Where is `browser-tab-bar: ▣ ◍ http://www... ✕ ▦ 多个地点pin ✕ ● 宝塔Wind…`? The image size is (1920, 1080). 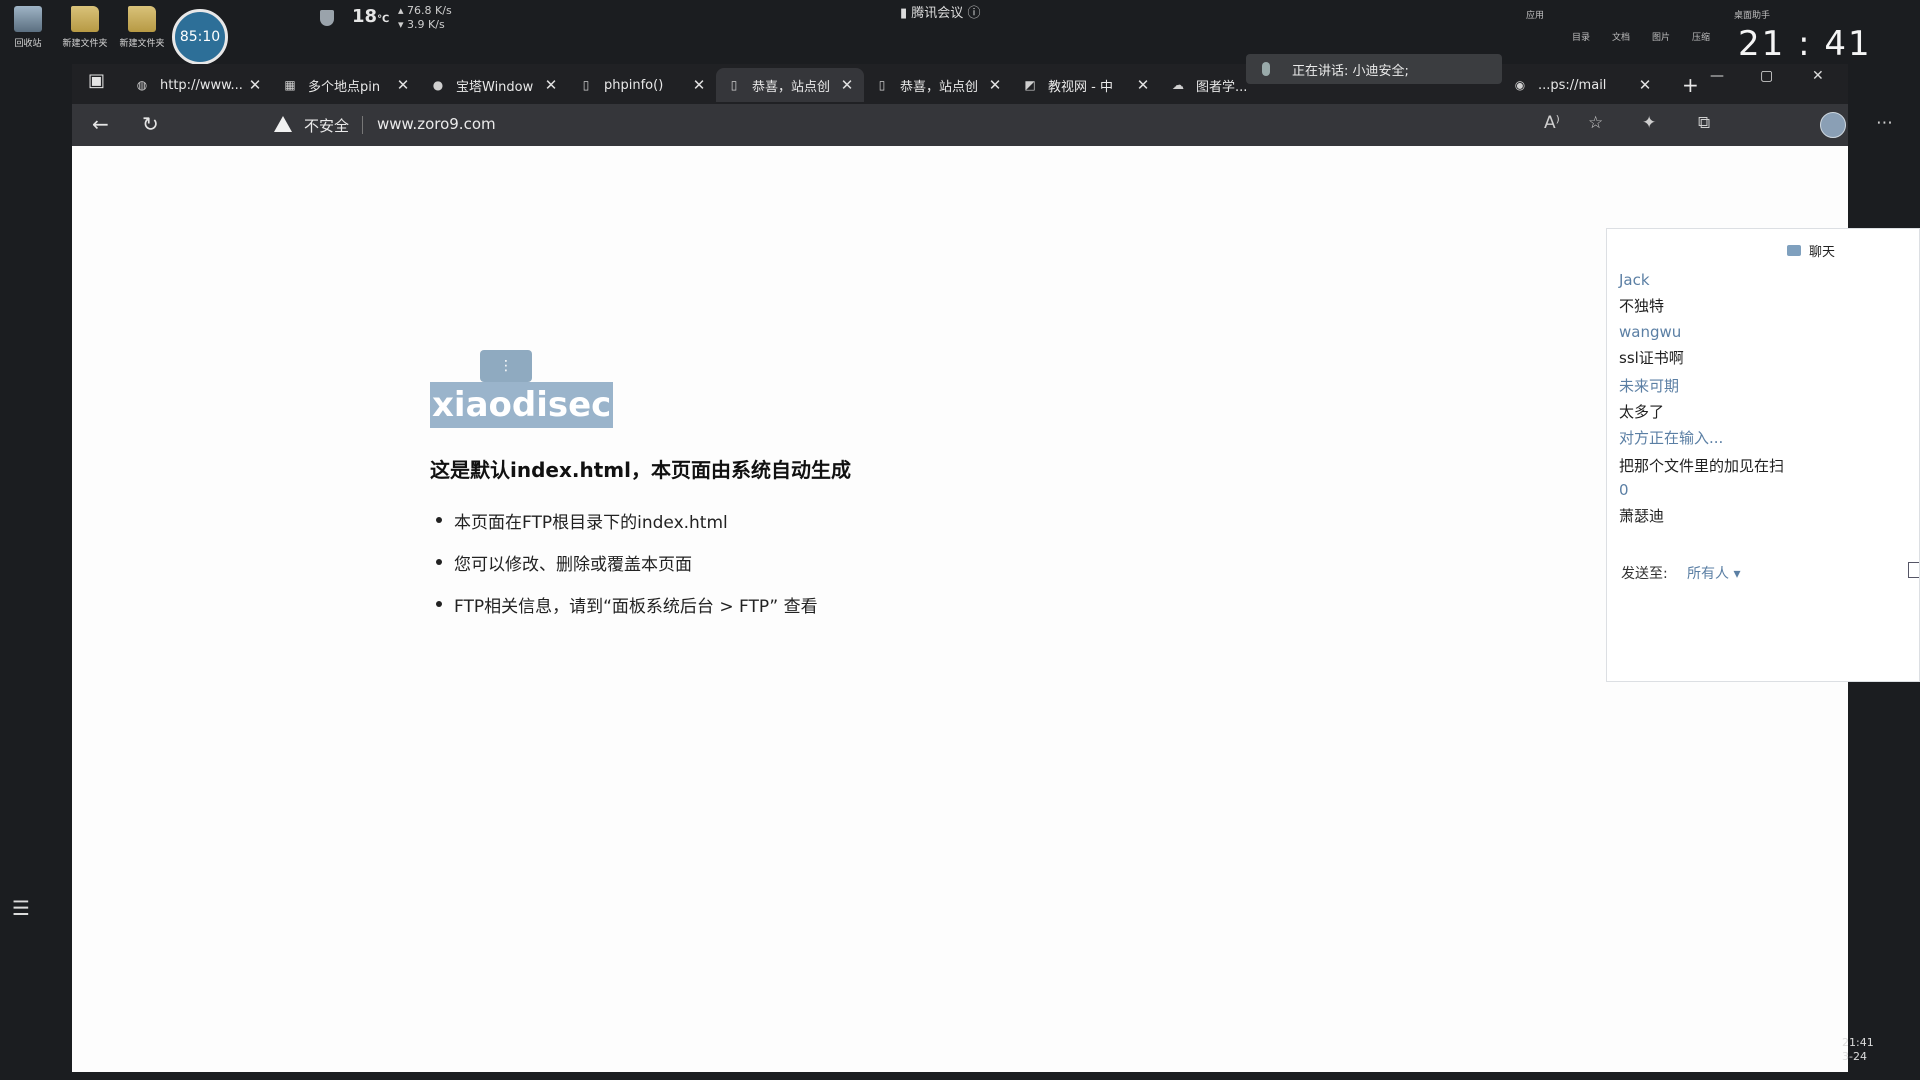 browser-tab-bar: ▣ ◍ http://www... ✕ ▦ 多个地点pin ✕ ● 宝塔Wind… is located at coordinates (960, 84).